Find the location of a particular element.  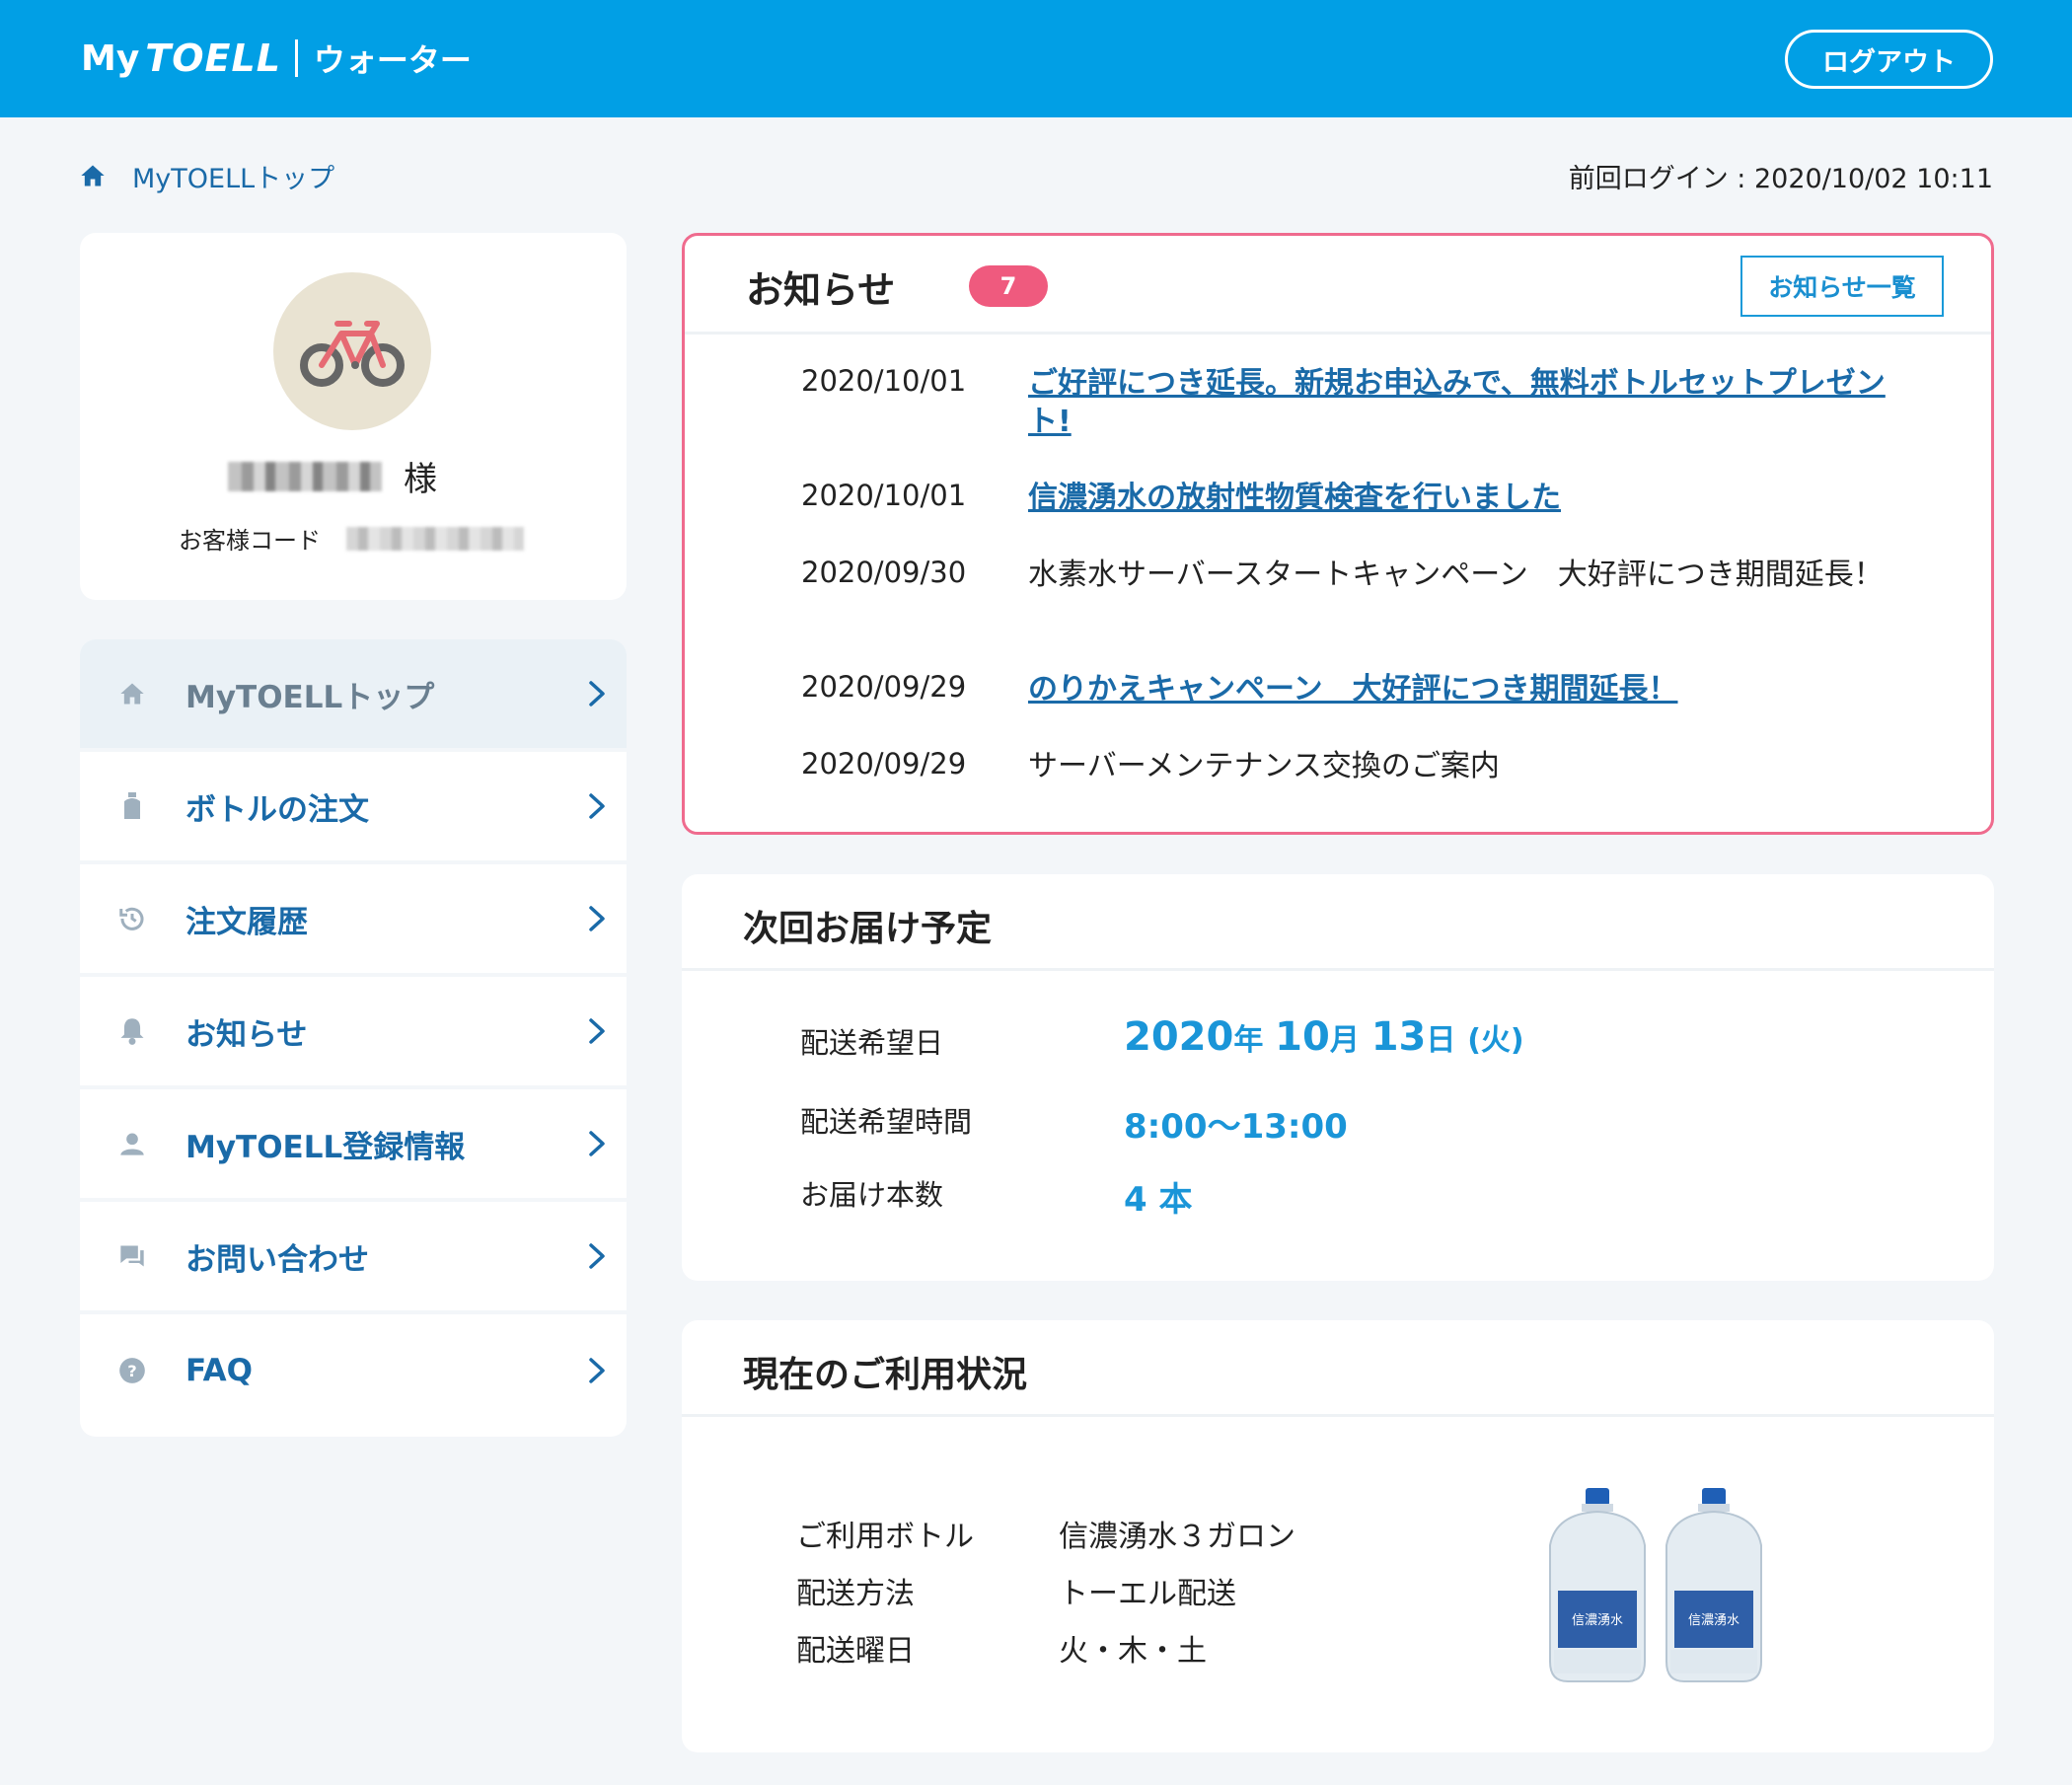

side-menu: MyTOELLトップ ボトルの注文 注文履歴 お知らせ MyTOELL登録情報 is located at coordinates (353, 1038).